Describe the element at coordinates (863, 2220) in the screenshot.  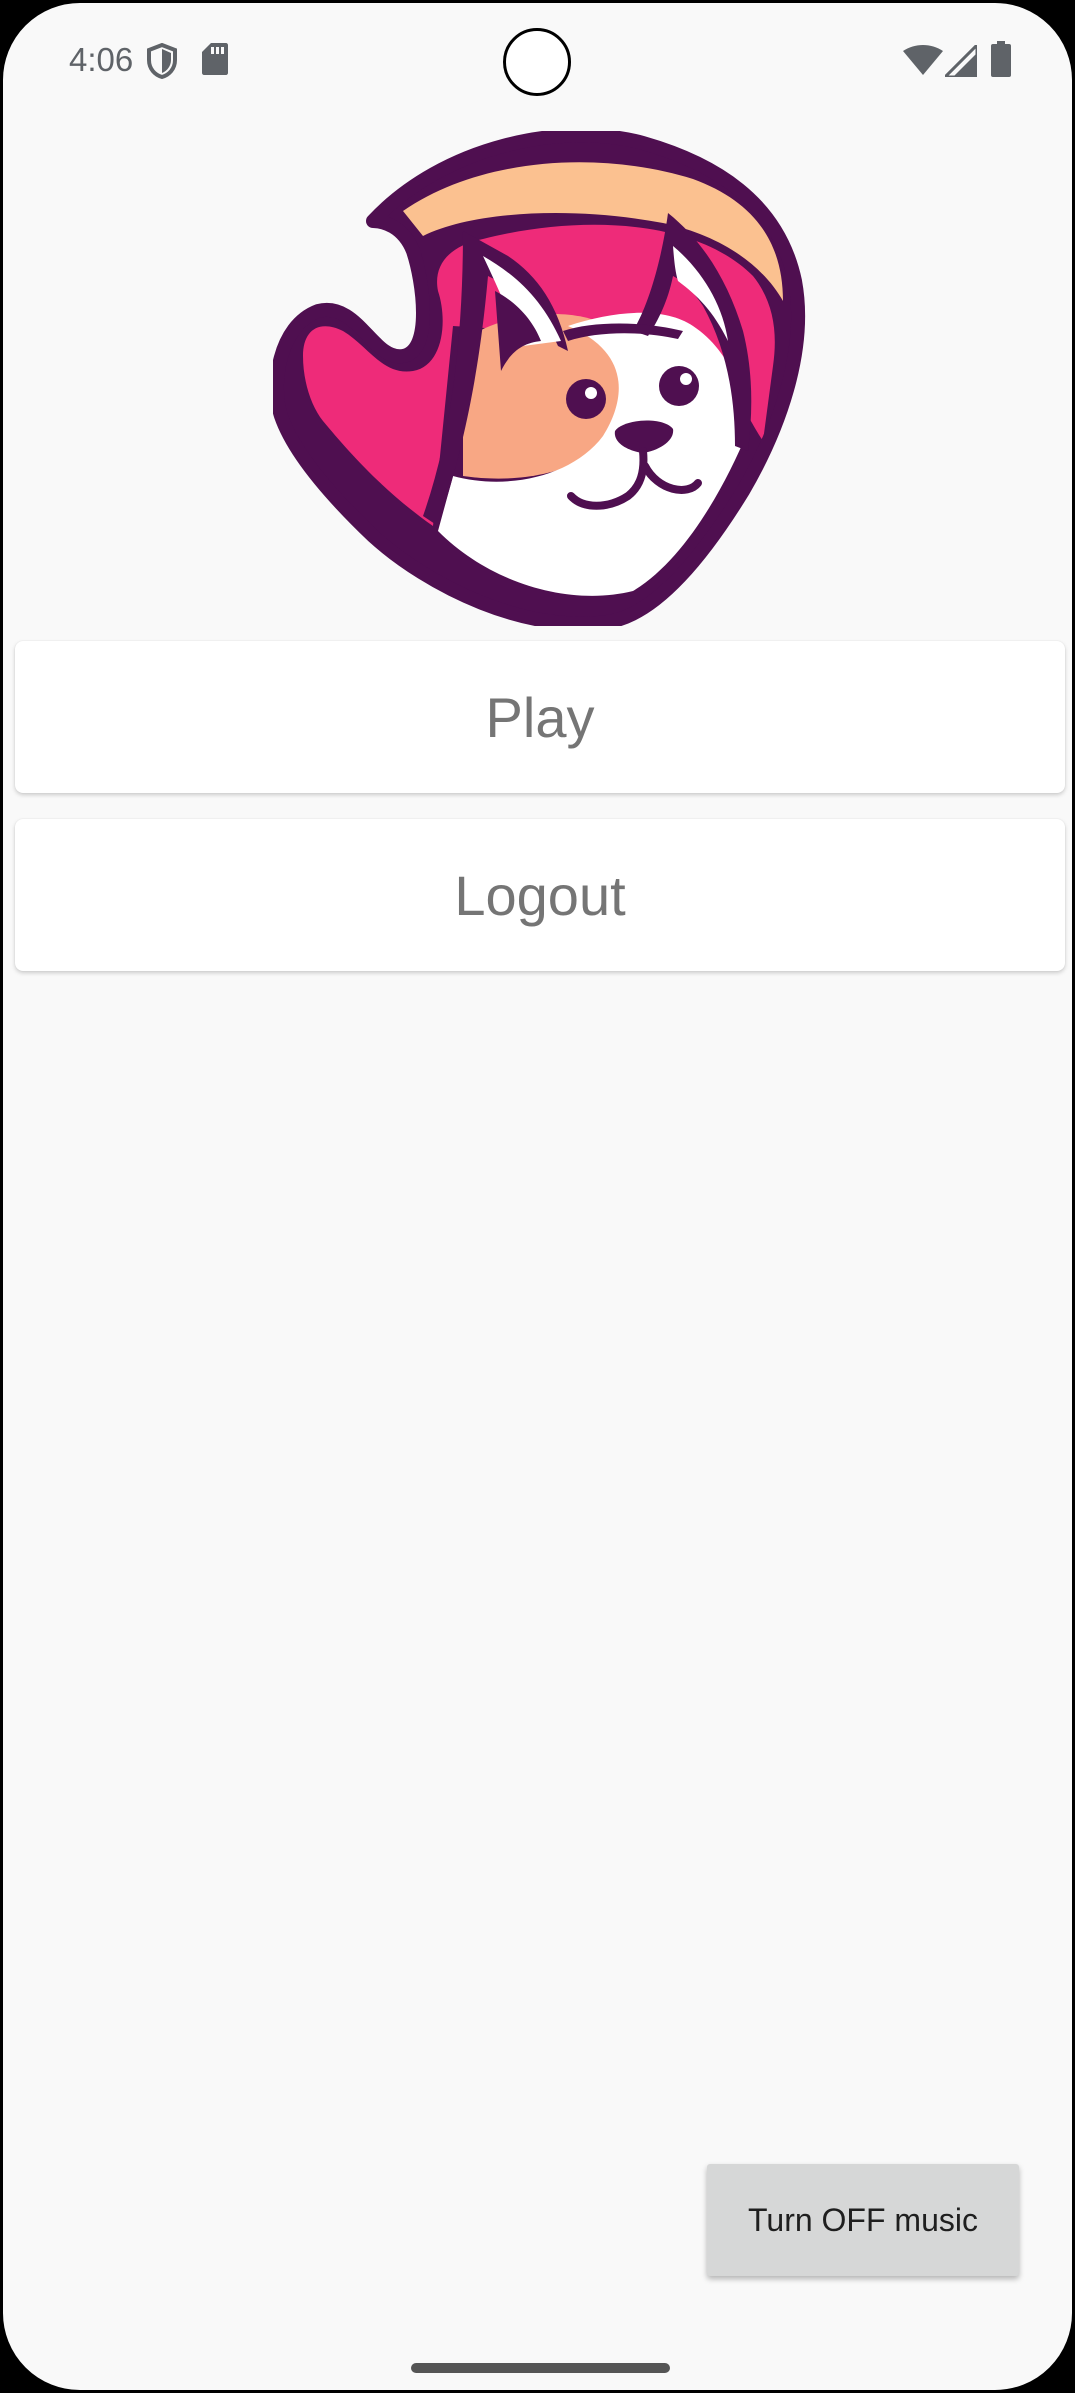
I see `turn-off-music-button: Turn OFF music` at that location.